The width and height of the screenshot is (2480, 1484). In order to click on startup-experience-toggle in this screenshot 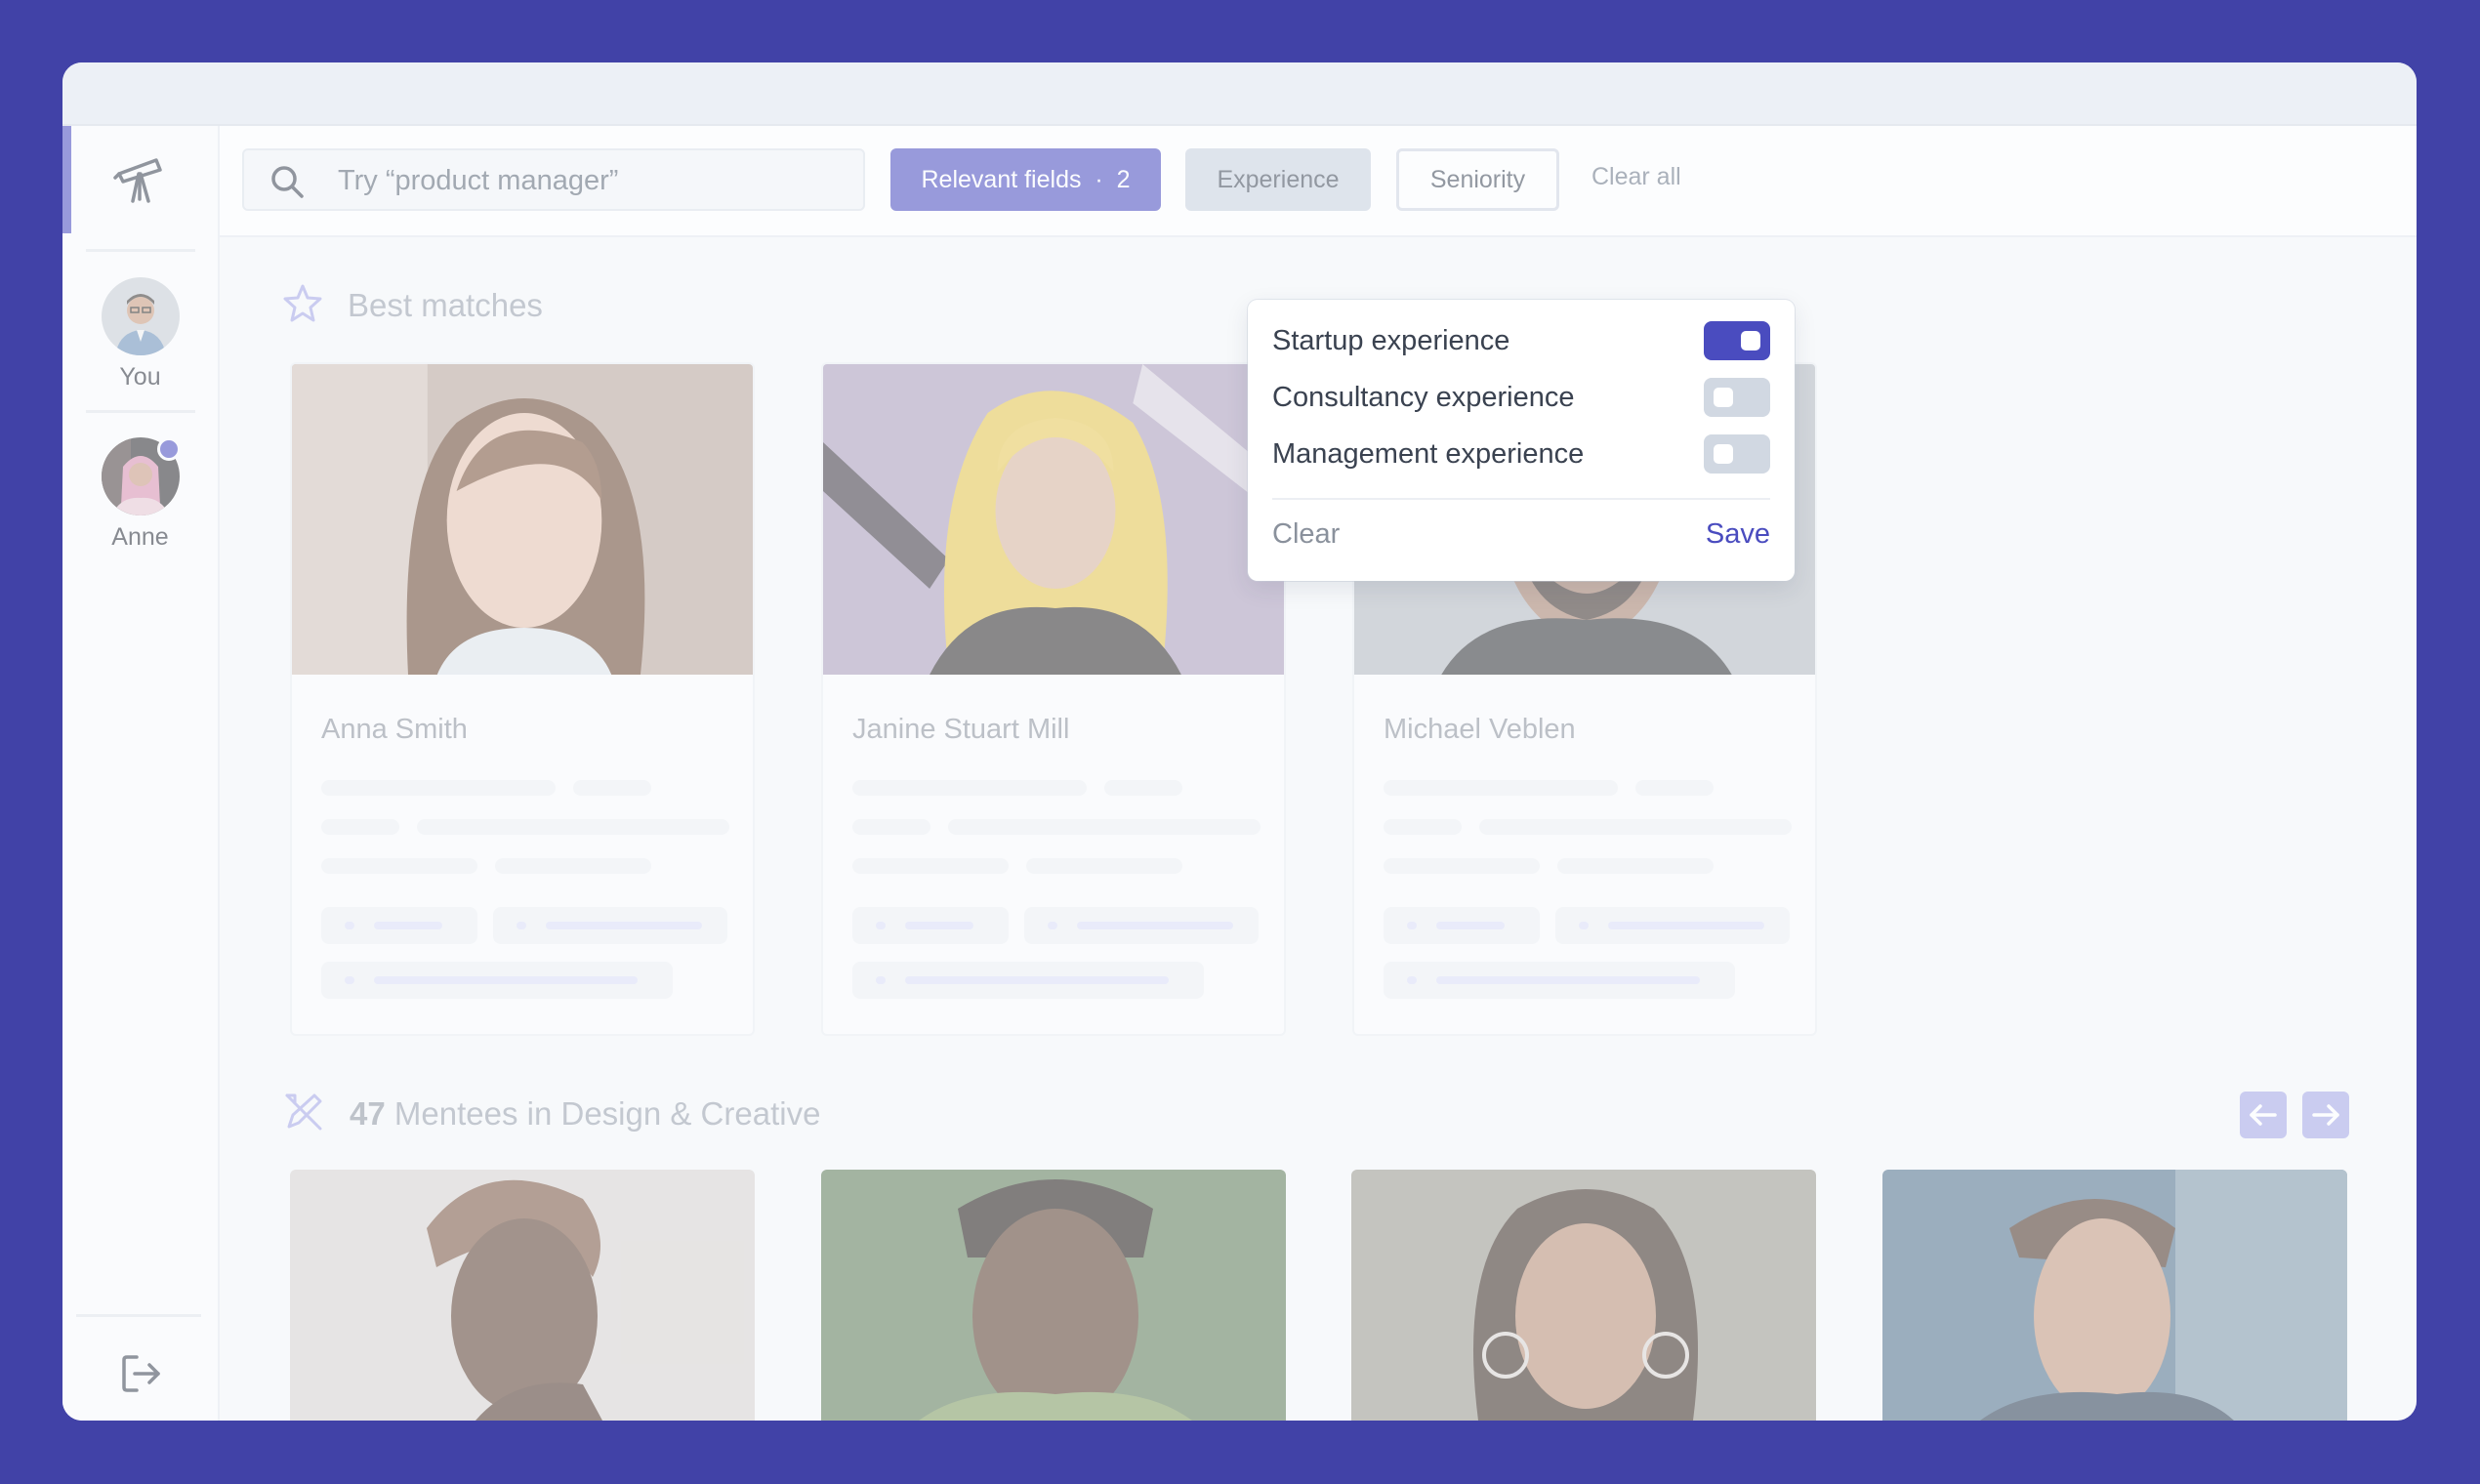, I will do `click(1737, 341)`.